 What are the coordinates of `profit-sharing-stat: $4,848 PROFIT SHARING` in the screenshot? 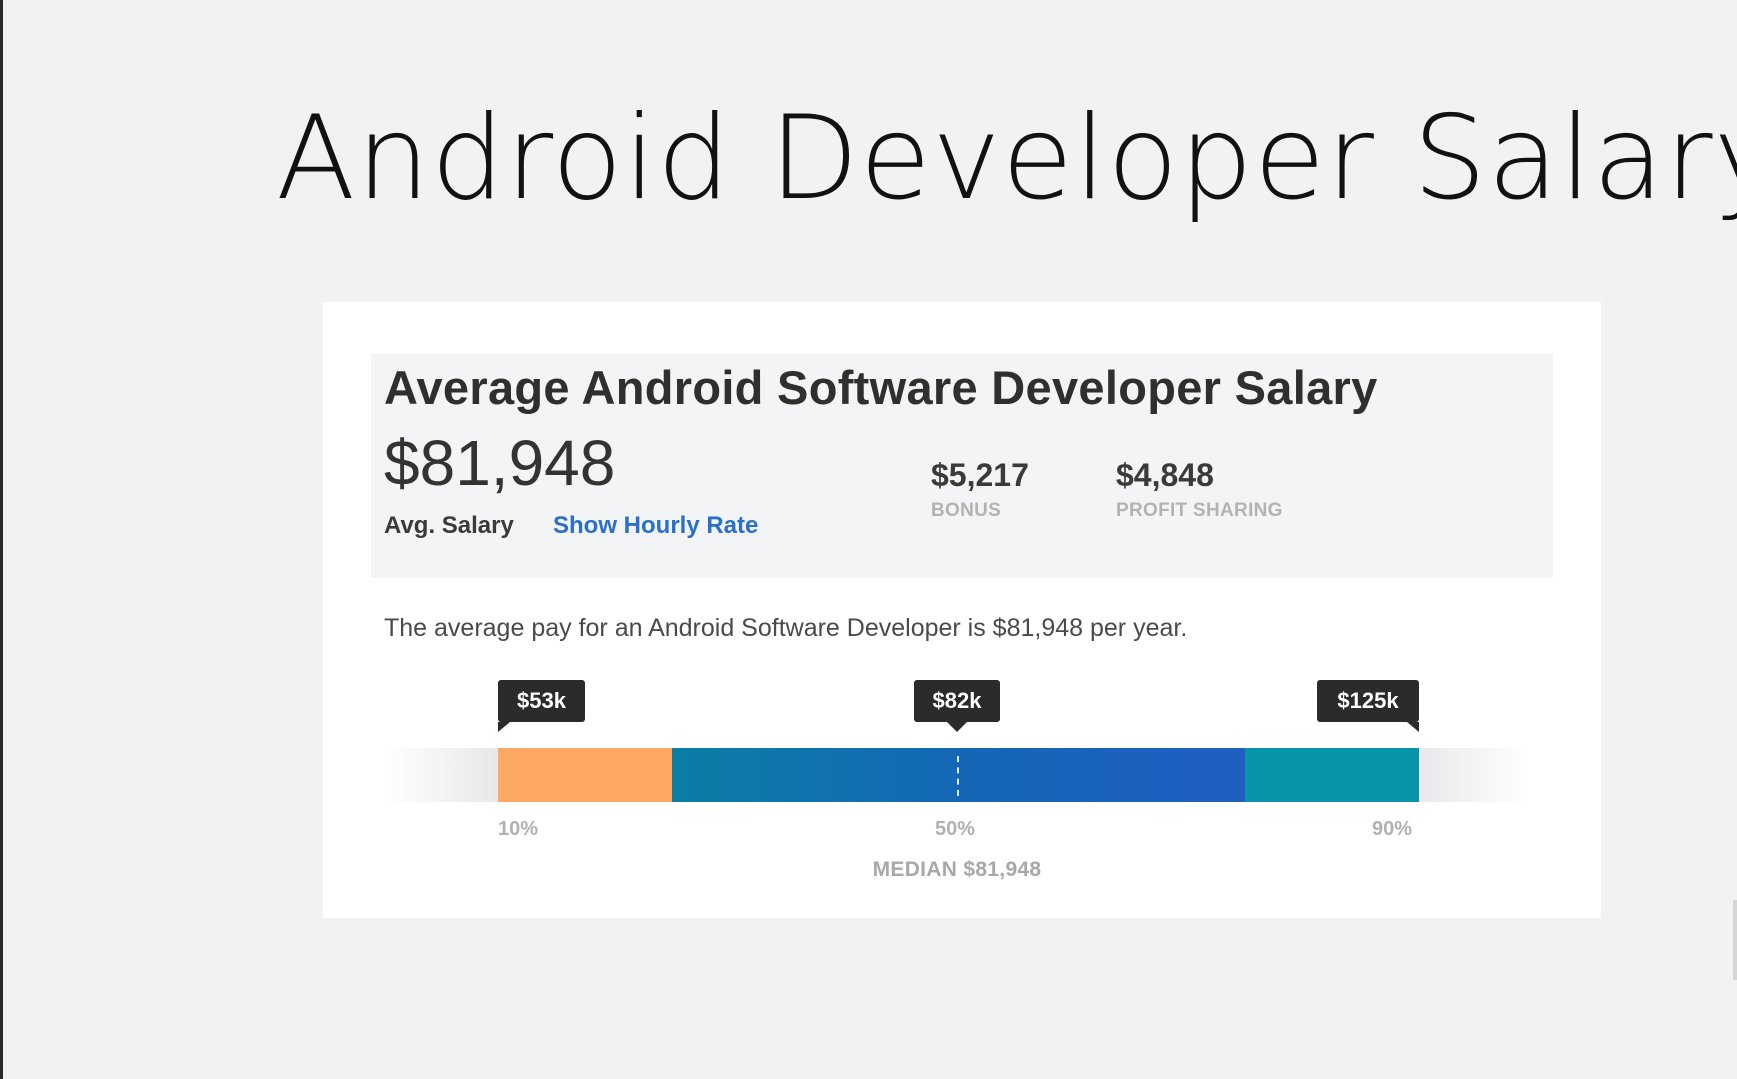 It's located at (1199, 489).